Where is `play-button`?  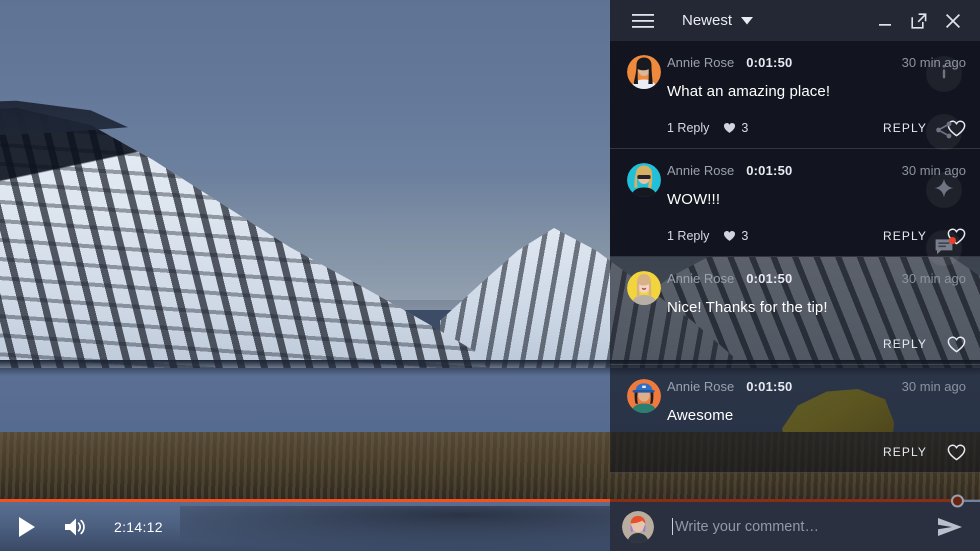 play-button is located at coordinates (27, 527).